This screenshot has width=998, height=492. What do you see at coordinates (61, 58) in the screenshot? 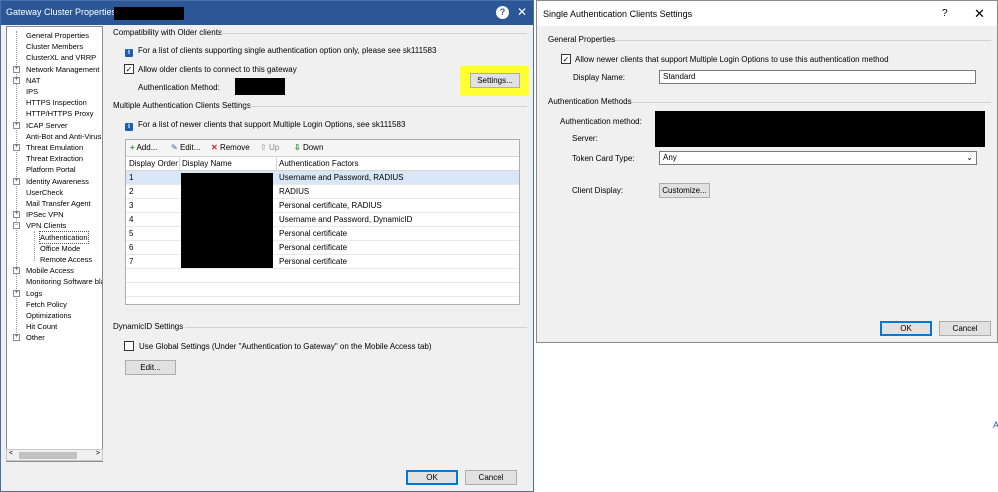
I see `tree-item-label: ClusterXL and VRRP` at bounding box center [61, 58].